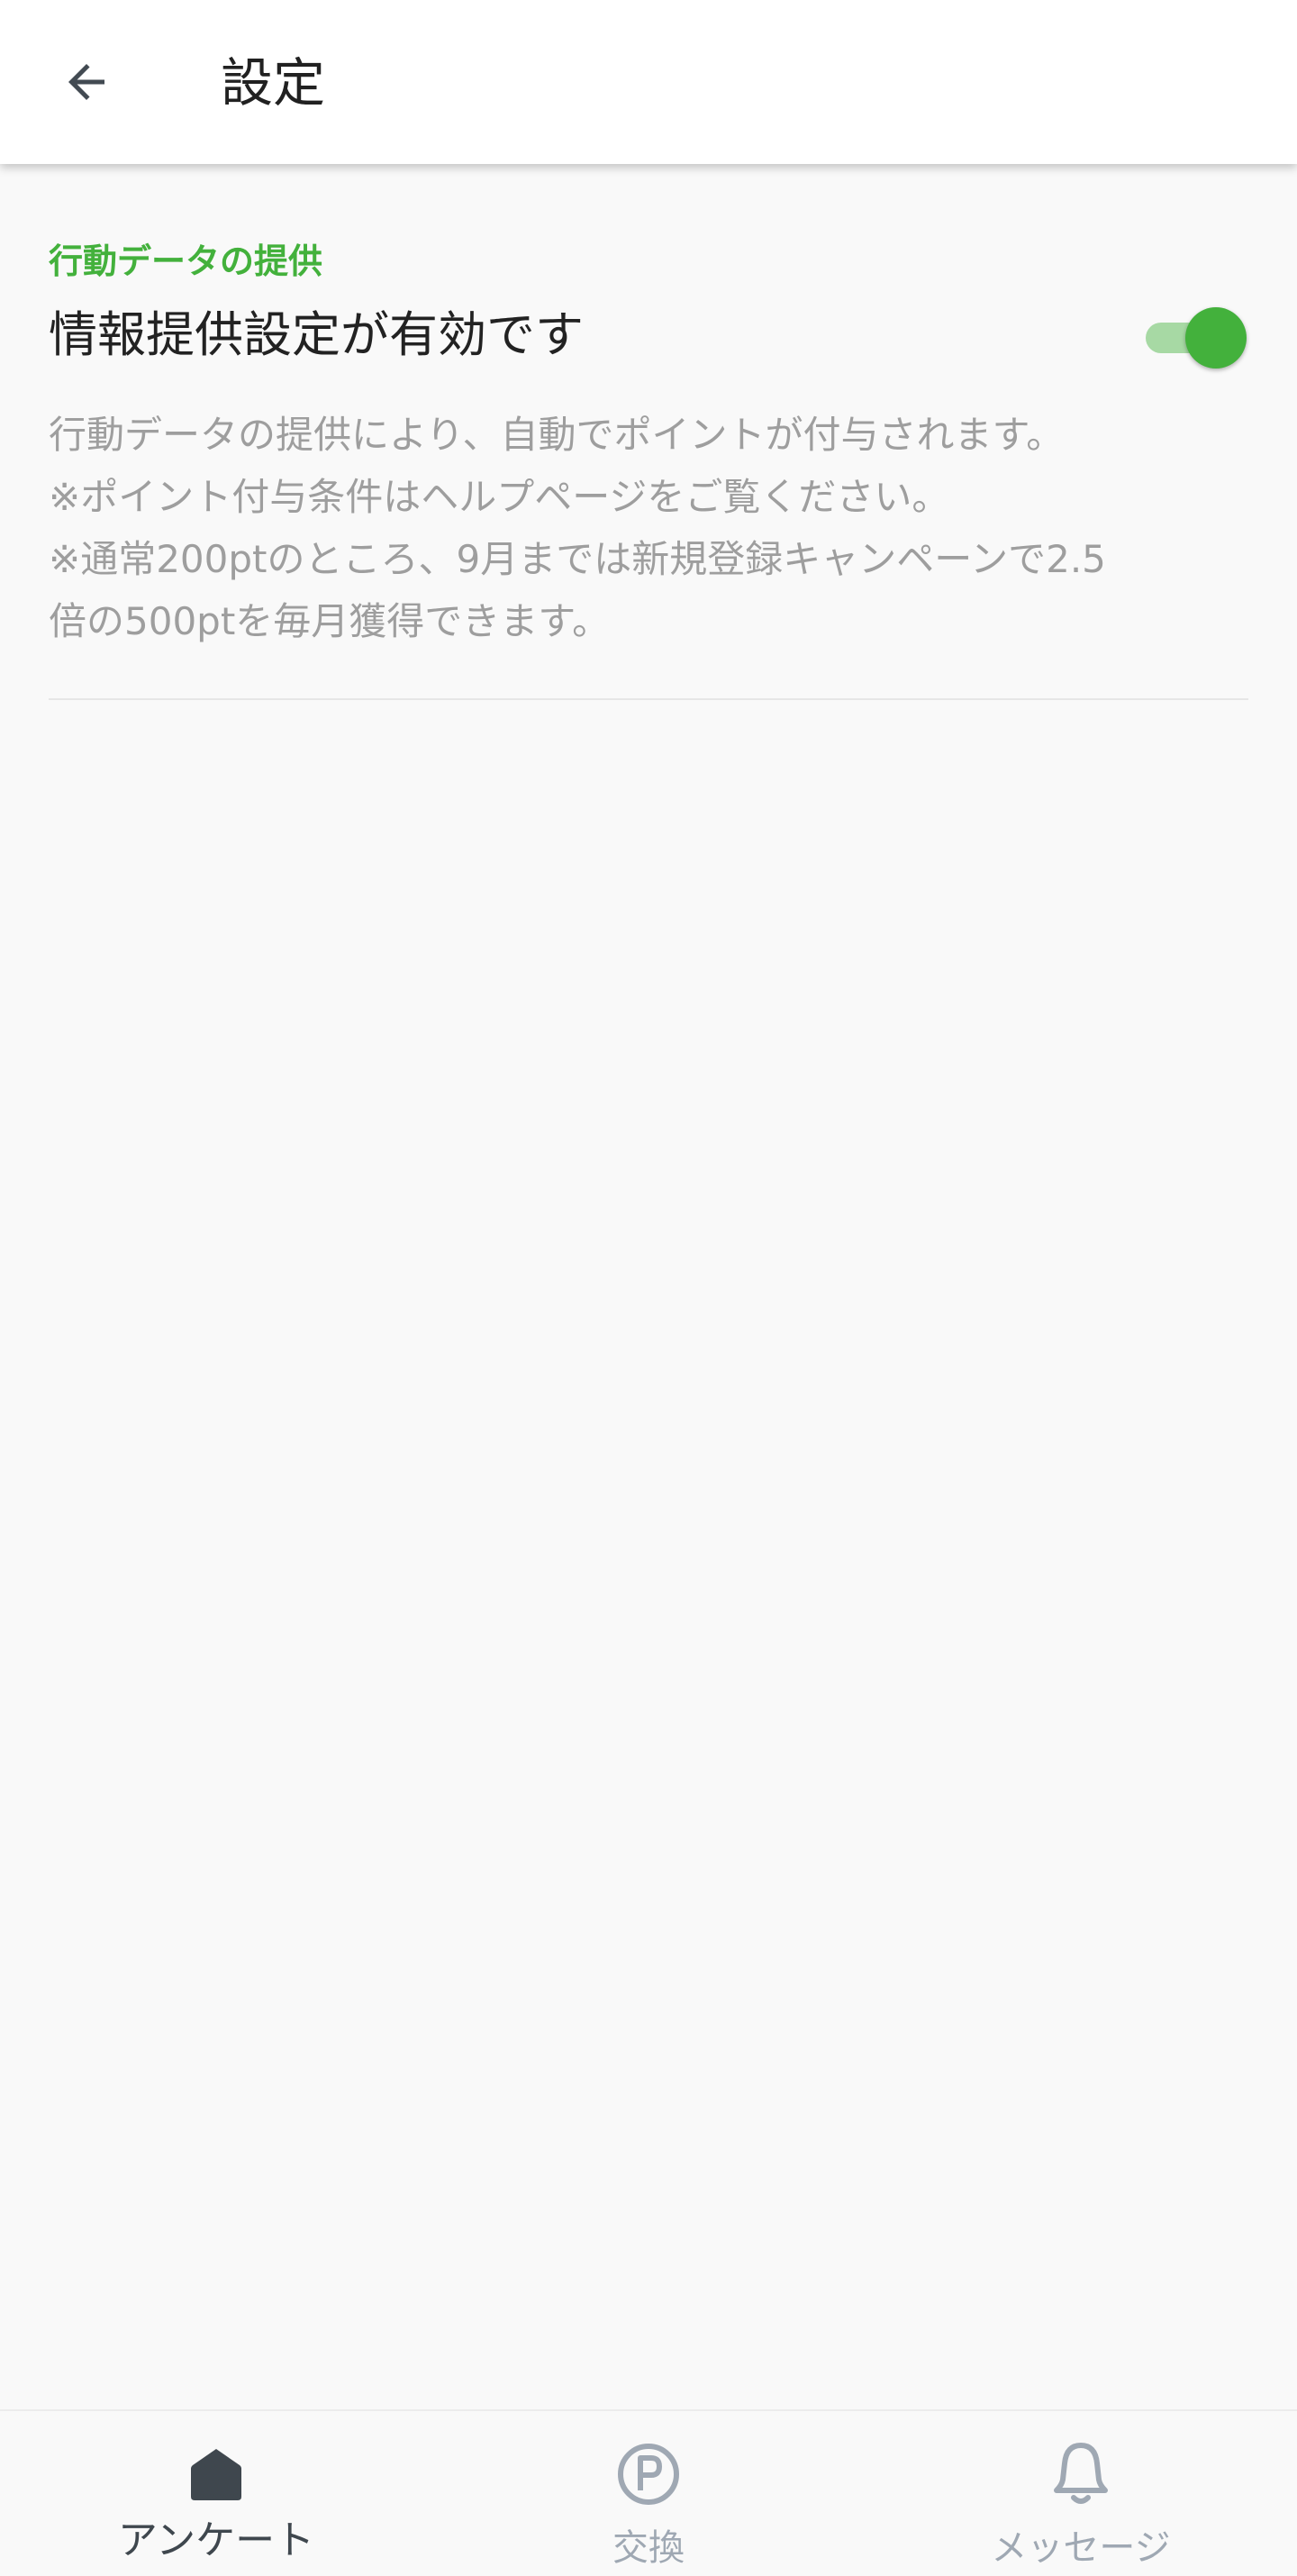 The image size is (1297, 2576). What do you see at coordinates (577, 559) in the screenshot?
I see `description-line: ※通常200ptのところ、9月までは新規登録キャンペーンで2.5` at bounding box center [577, 559].